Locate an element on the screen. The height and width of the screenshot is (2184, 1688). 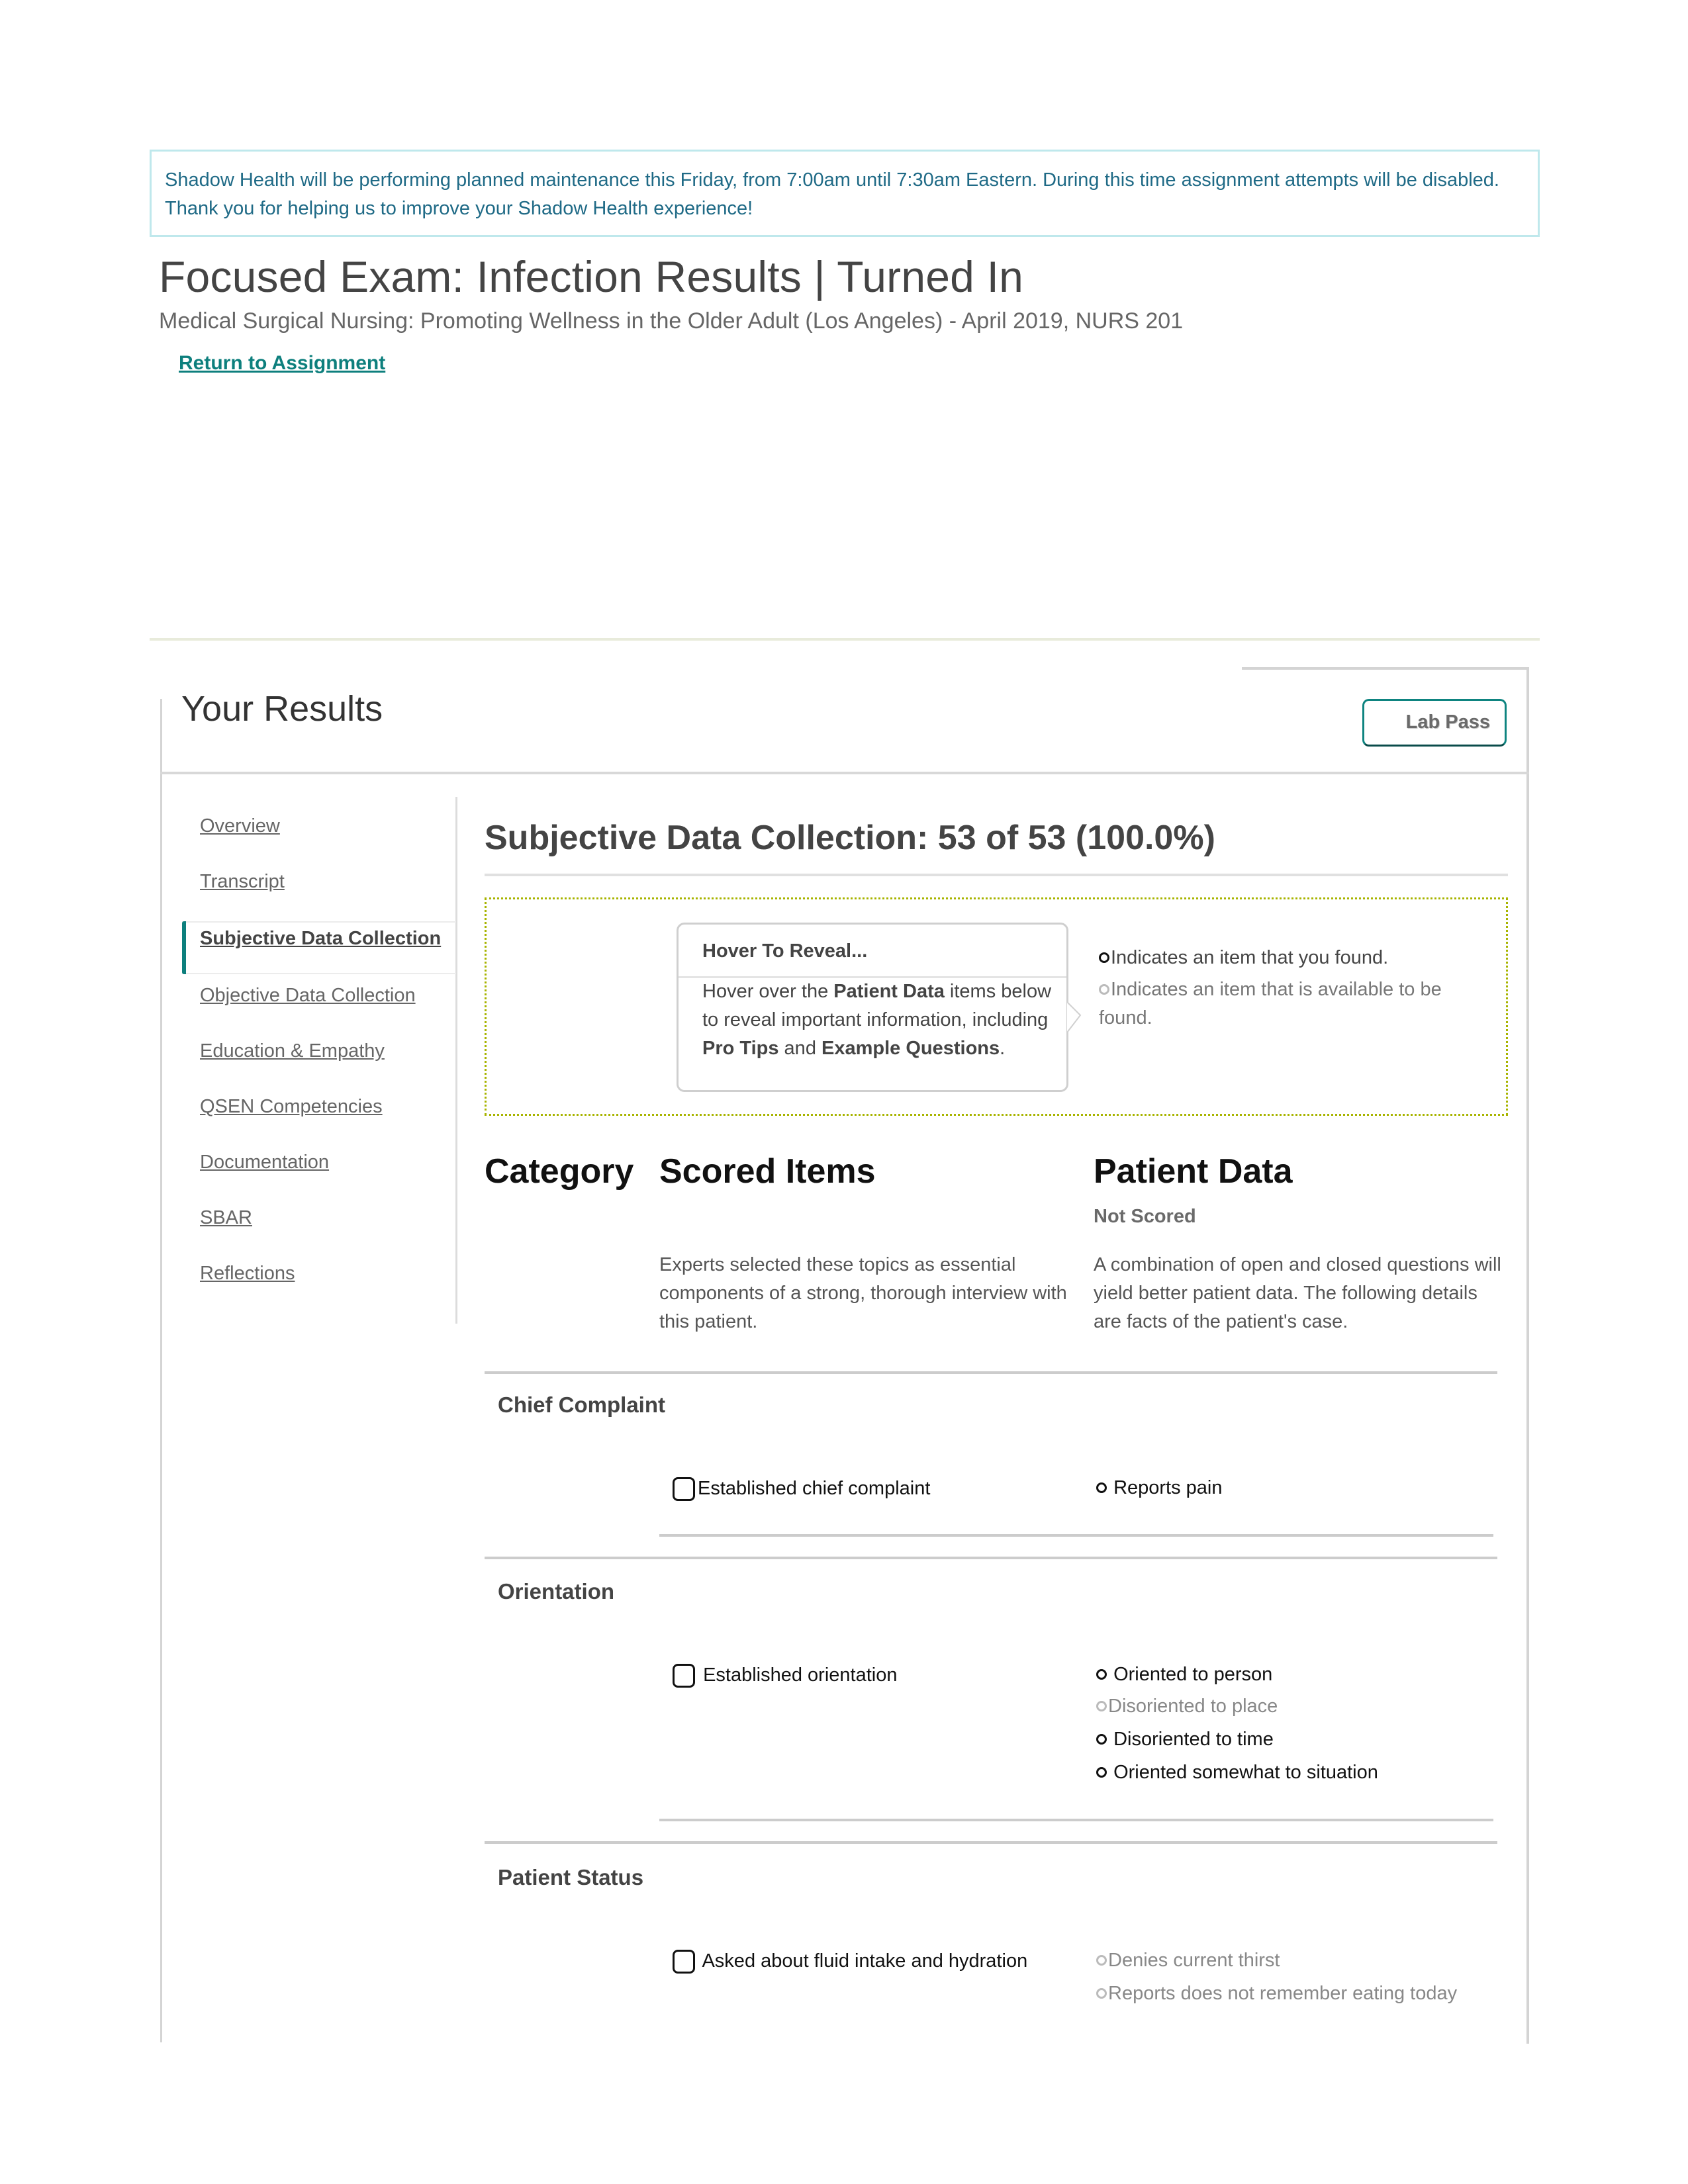
column-header-scored-items: Scored Items is located at coordinates (767, 1171).